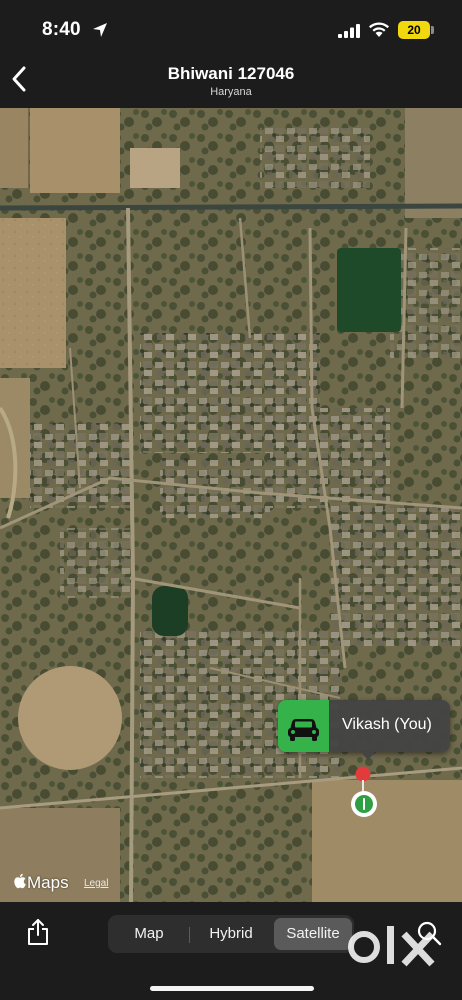  I want to click on user-marker-bar, so click(364, 804).